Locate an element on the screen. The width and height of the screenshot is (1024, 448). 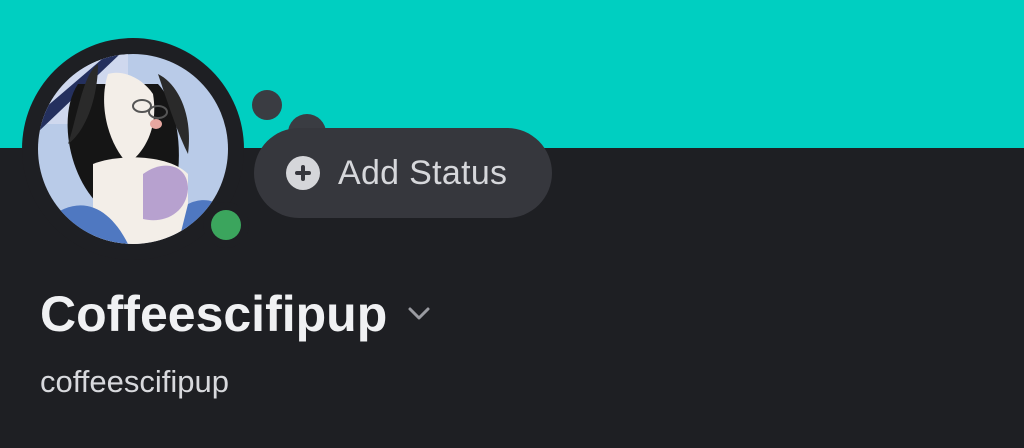
add-status-label: Add Status is located at coordinates (423, 172).